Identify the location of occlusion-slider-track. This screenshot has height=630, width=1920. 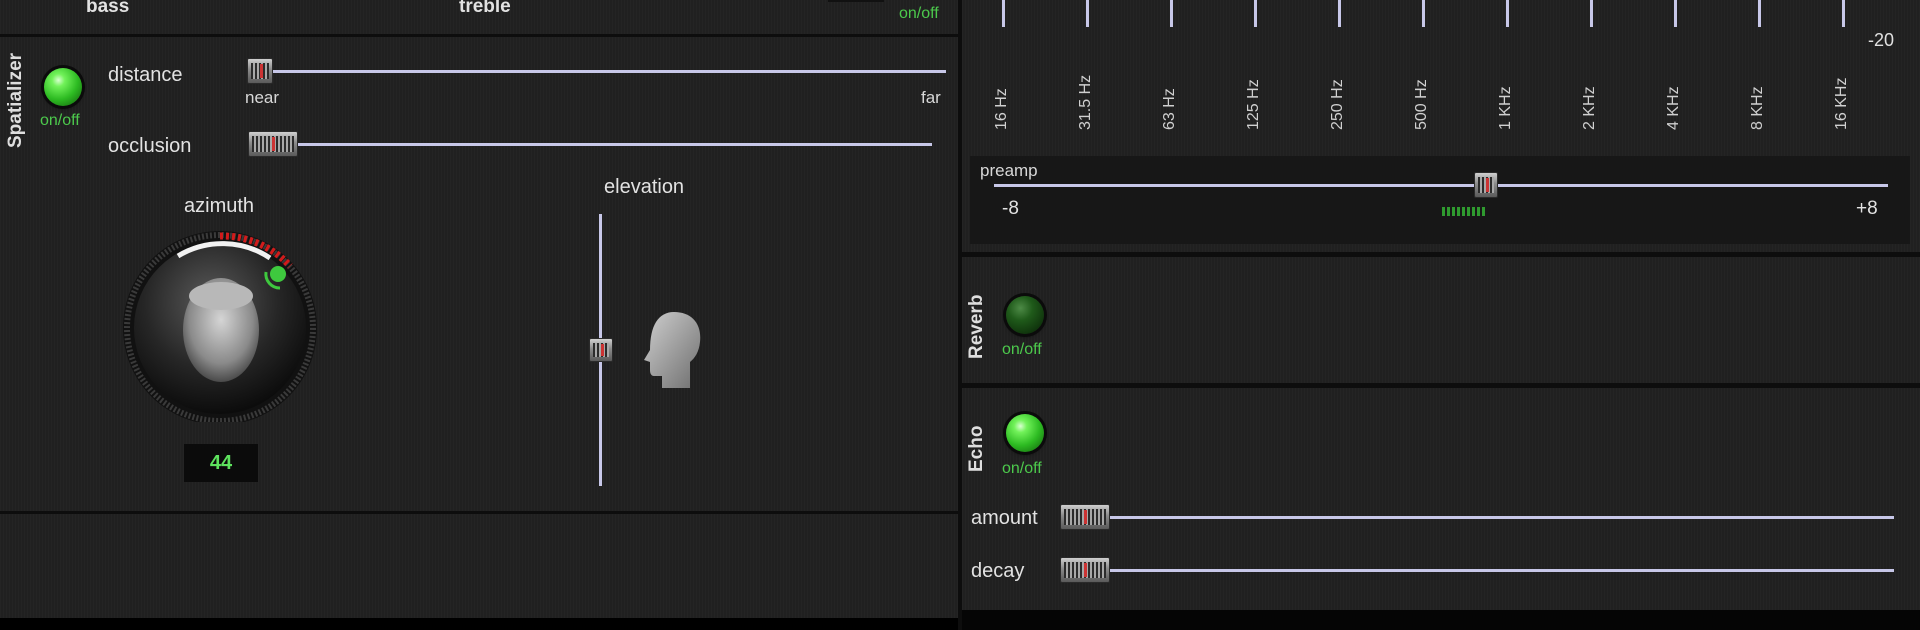
(596, 144).